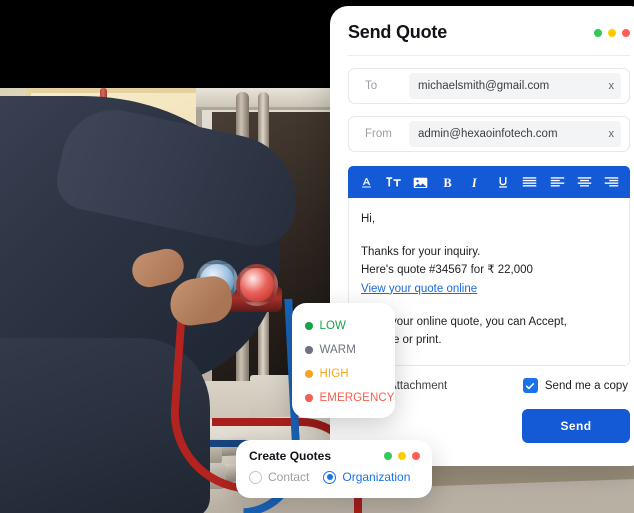 The width and height of the screenshot is (634, 513). Describe the element at coordinates (489, 182) in the screenshot. I see `editor-toolbar: B I` at that location.